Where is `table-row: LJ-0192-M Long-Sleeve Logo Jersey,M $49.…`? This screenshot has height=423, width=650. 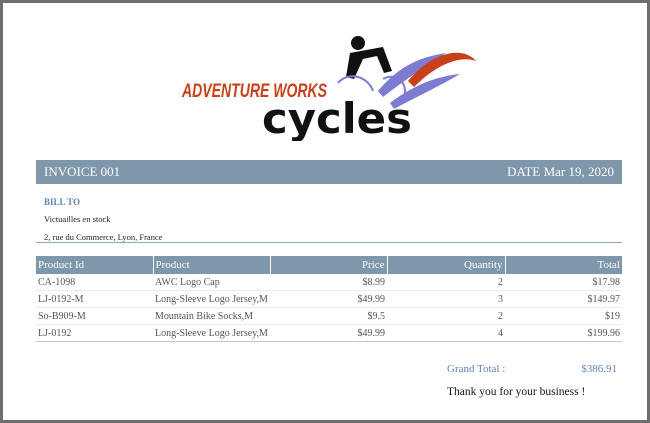
table-row: LJ-0192-M Long-Sleeve Logo Jersey,M $49.… is located at coordinates (329, 299).